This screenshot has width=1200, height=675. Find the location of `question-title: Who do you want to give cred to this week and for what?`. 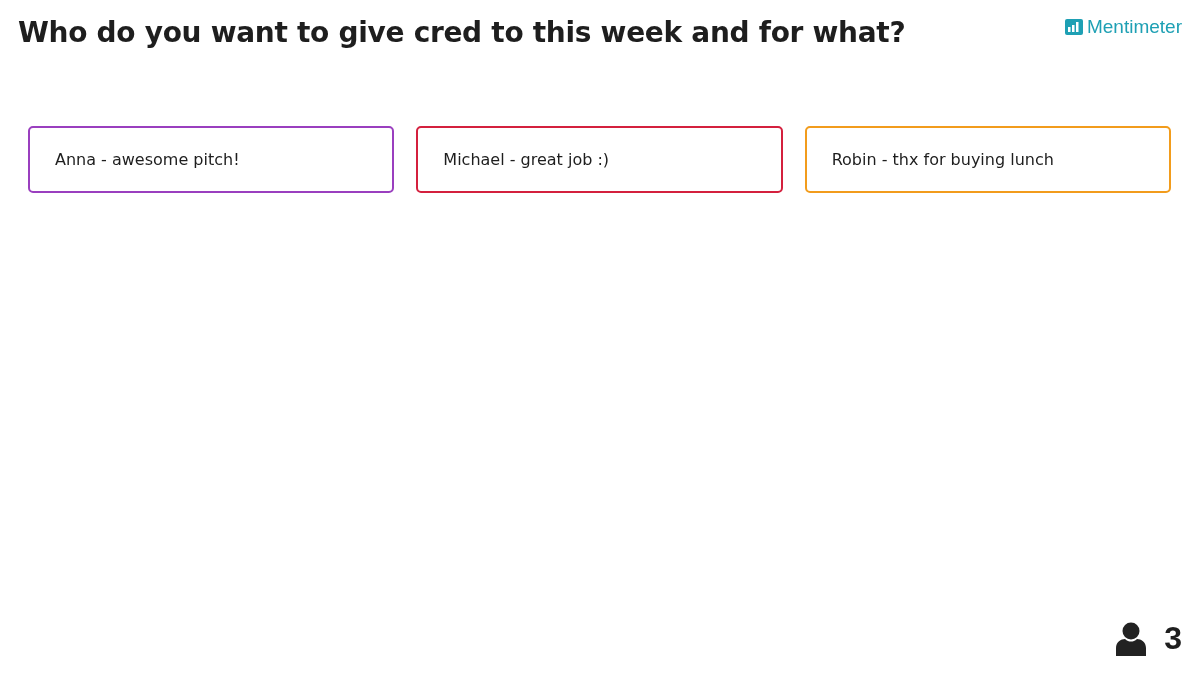

question-title: Who do you want to give cred to this week and for what? is located at coordinates (462, 33).